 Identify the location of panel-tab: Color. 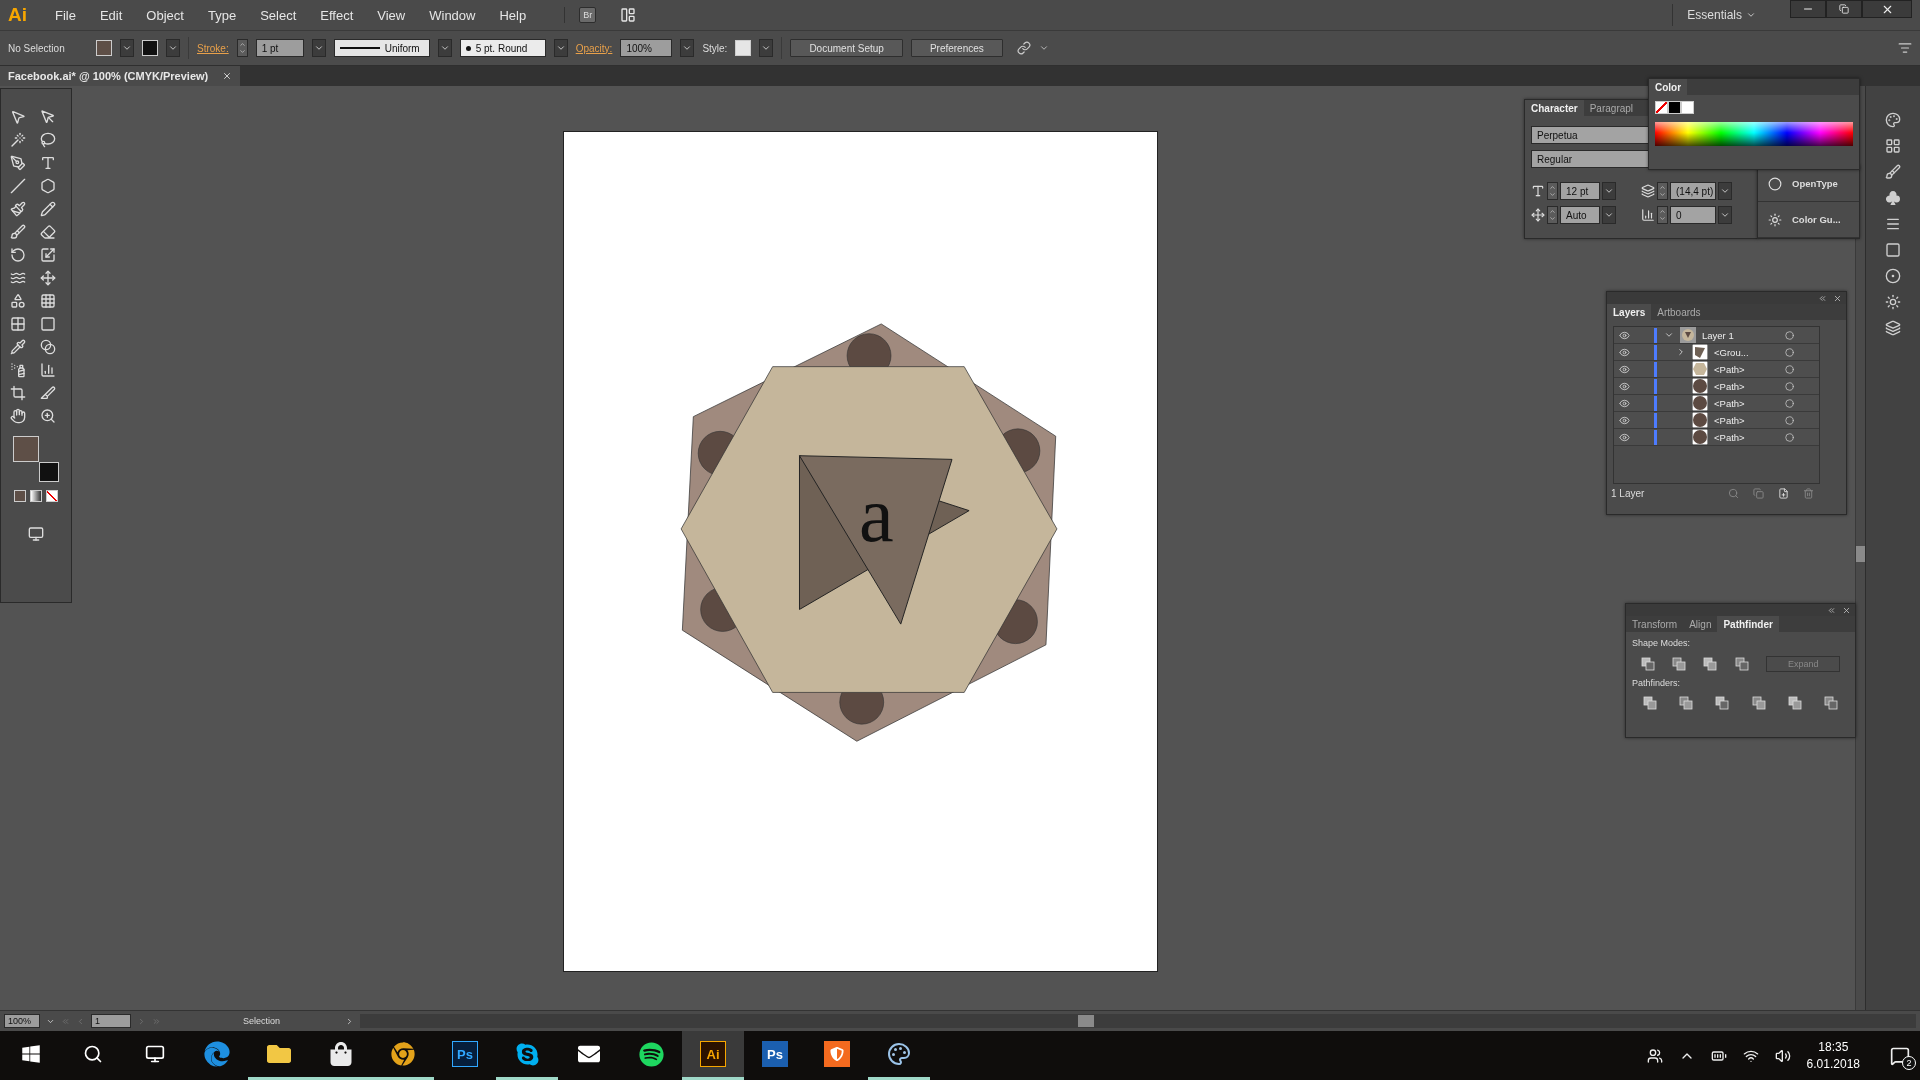
(1668, 87).